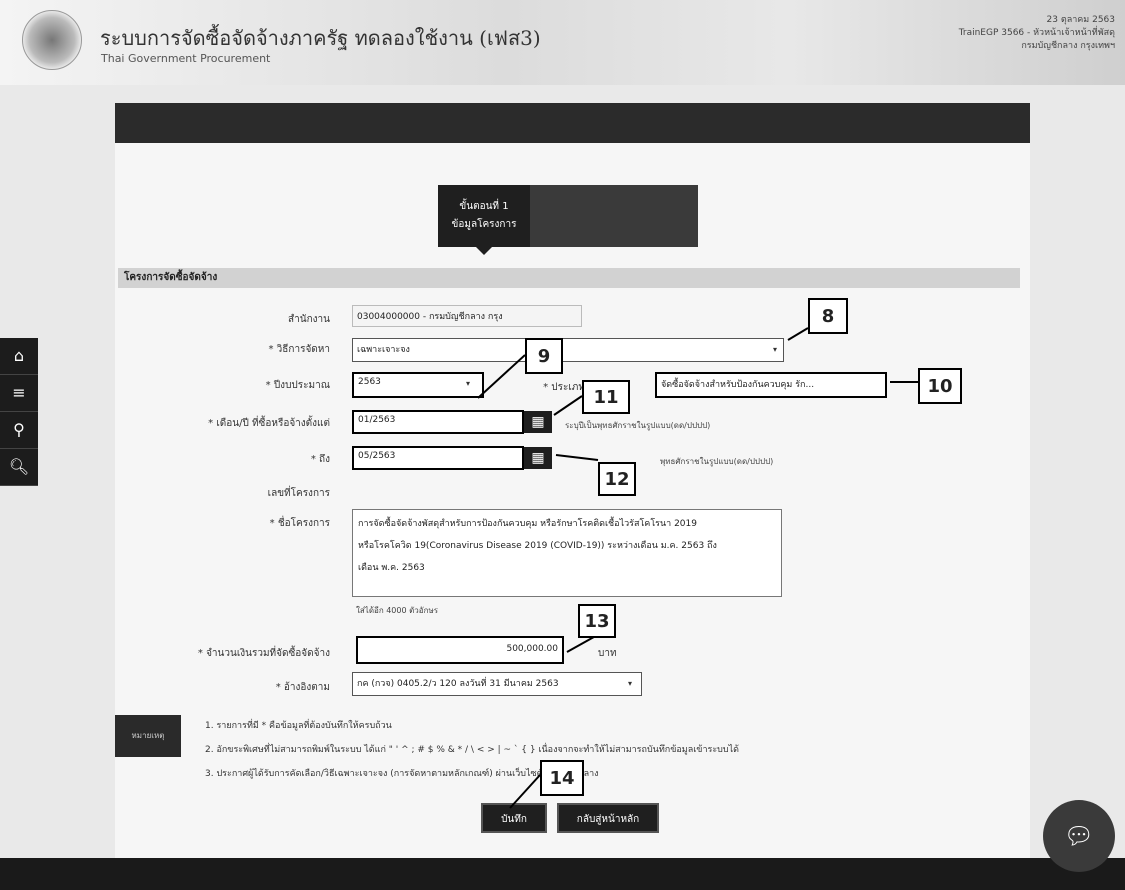 The height and width of the screenshot is (890, 1125). Describe the element at coordinates (828, 316) in the screenshot. I see `callout-8: 8` at that location.